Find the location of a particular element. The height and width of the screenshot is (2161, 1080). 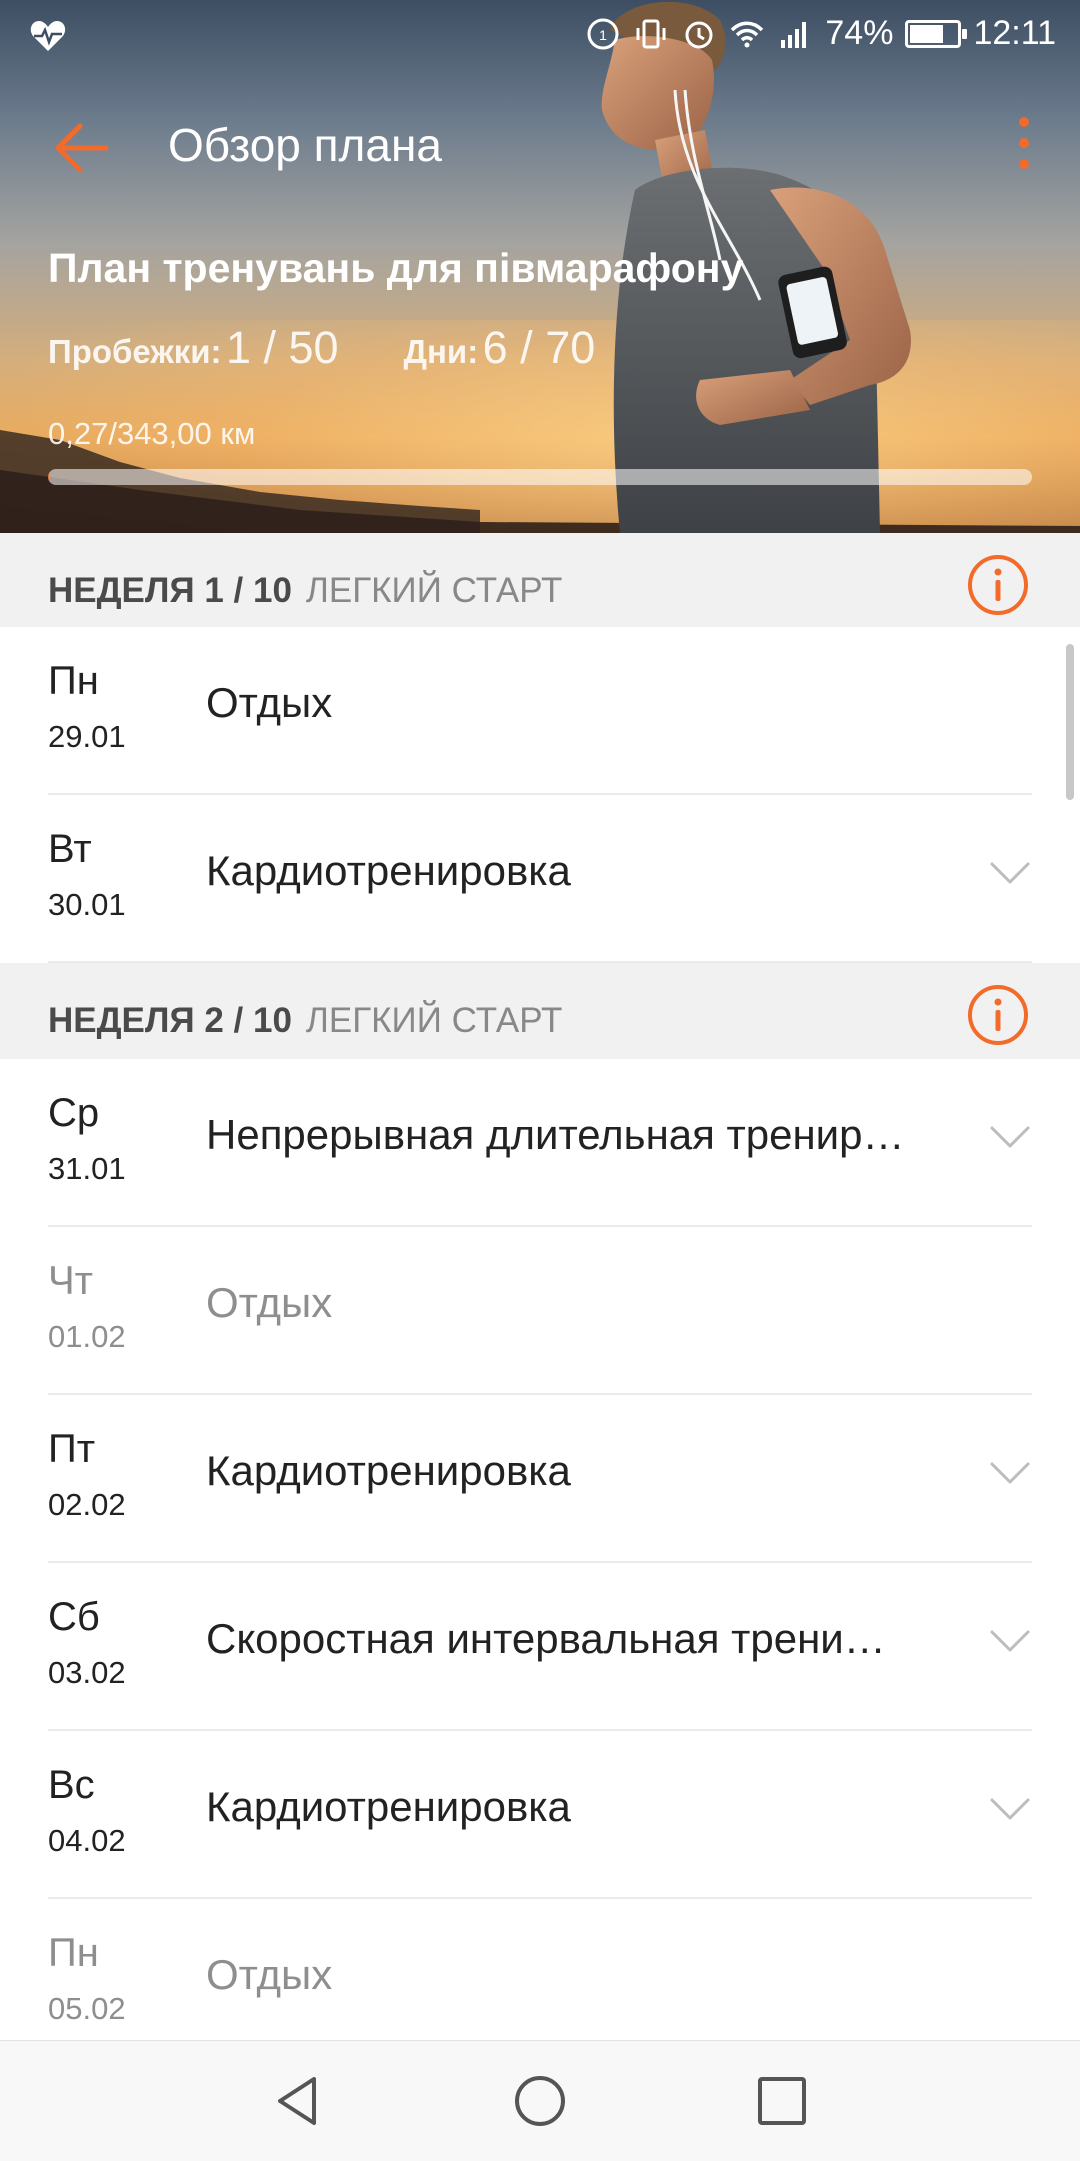

day-row: Вс 04.02 Кардиотренировка is located at coordinates (540, 1815).